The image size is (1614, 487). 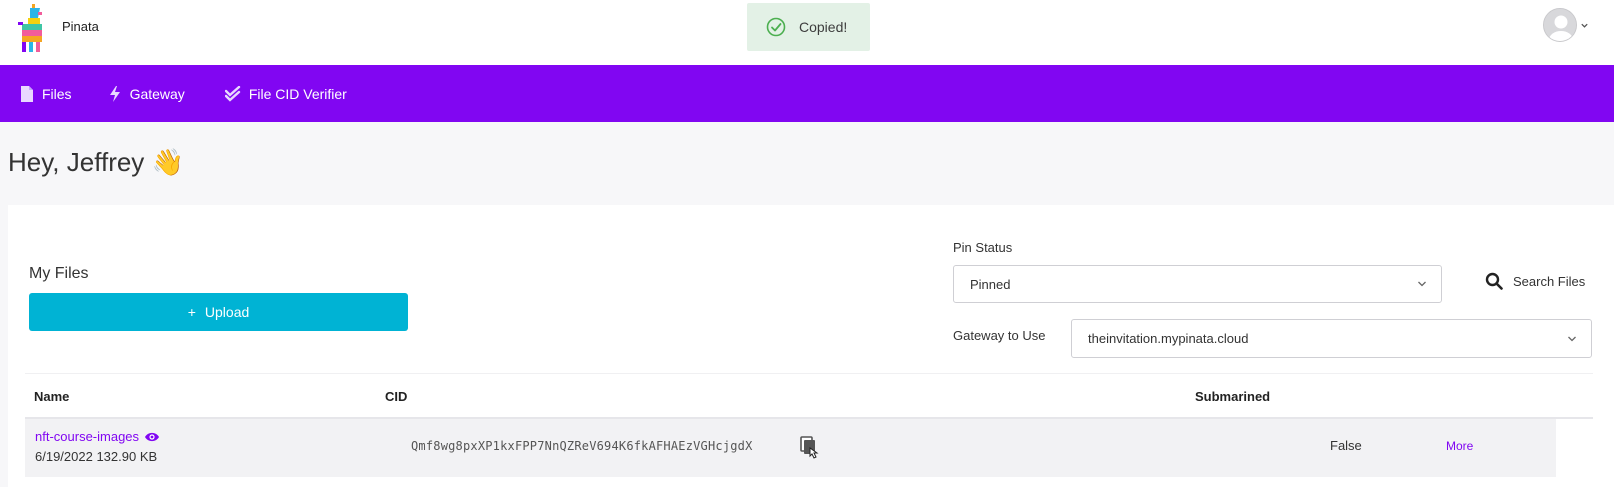 What do you see at coordinates (87, 436) in the screenshot?
I see `file-name: nft-course-images` at bounding box center [87, 436].